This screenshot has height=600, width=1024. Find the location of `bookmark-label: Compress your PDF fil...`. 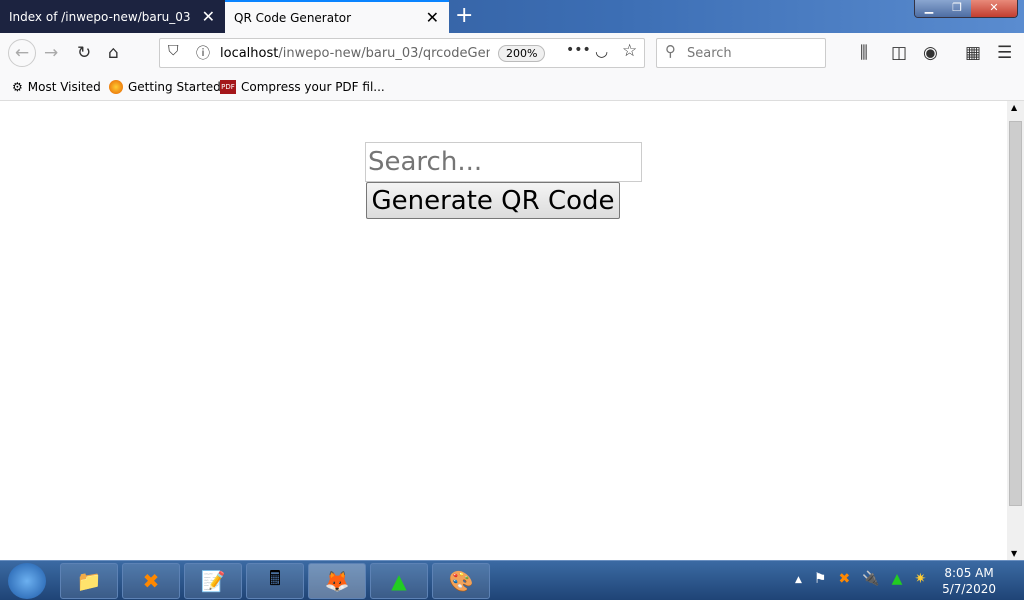

bookmark-label: Compress your PDF fil... is located at coordinates (313, 87).